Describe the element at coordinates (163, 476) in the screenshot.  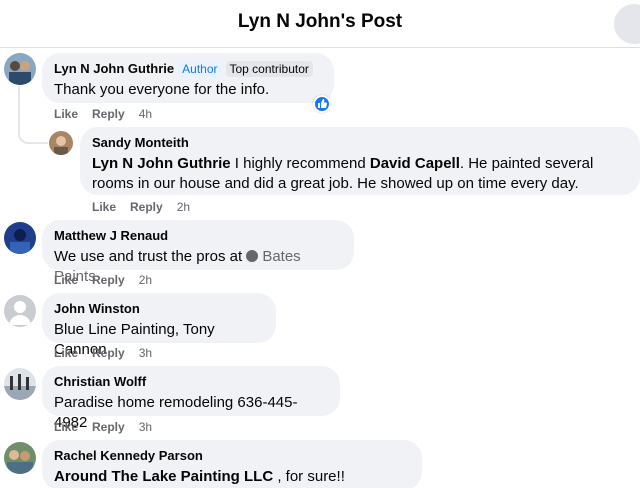
I see `mention-link: Around The Lake Painting LLC` at that location.